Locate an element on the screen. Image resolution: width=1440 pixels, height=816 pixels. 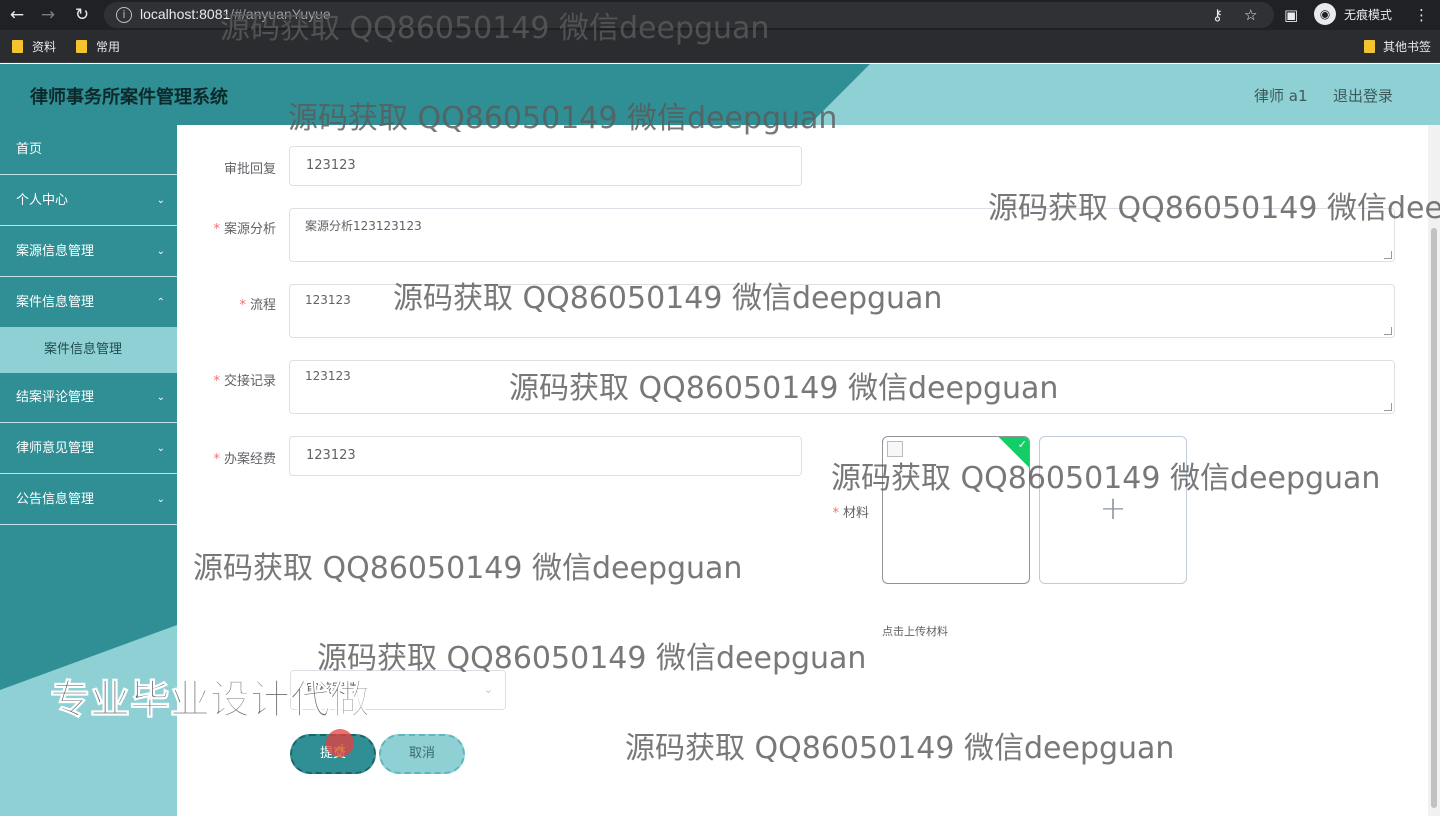
bookmark-folder: 常用 is located at coordinates (98, 46).